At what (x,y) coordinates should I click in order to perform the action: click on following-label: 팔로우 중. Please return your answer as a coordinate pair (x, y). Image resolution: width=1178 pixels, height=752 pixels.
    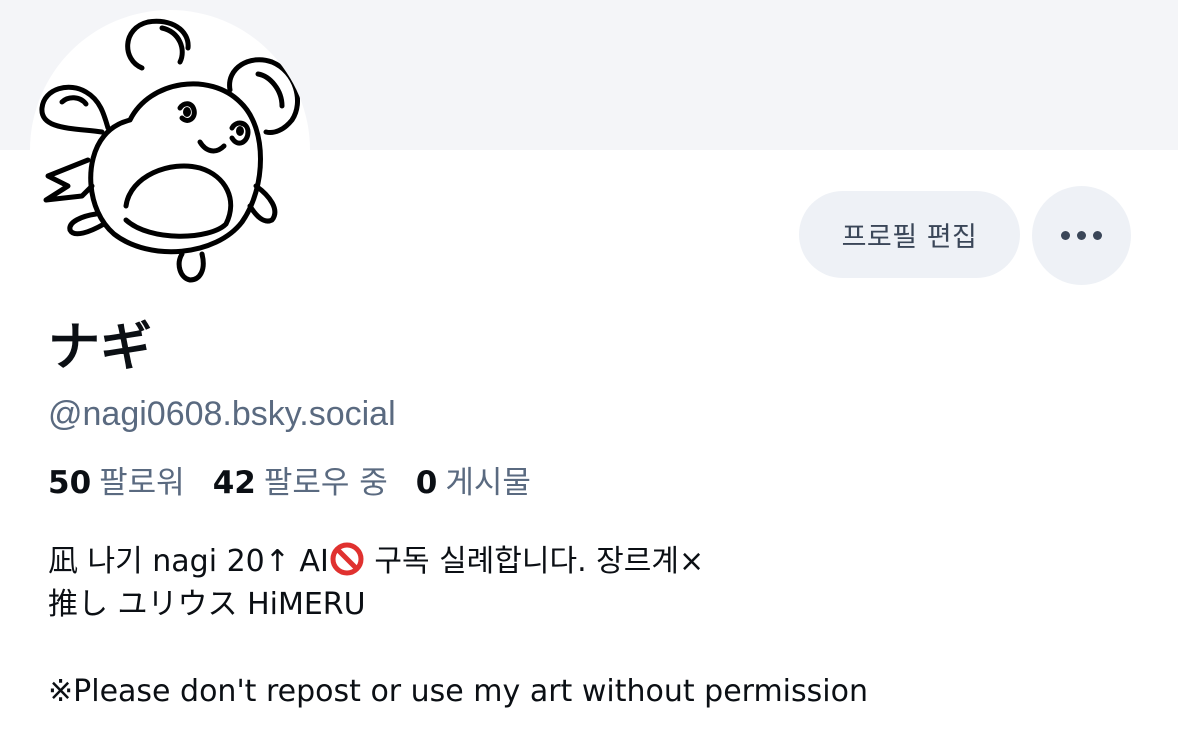
    Looking at the image, I should click on (325, 483).